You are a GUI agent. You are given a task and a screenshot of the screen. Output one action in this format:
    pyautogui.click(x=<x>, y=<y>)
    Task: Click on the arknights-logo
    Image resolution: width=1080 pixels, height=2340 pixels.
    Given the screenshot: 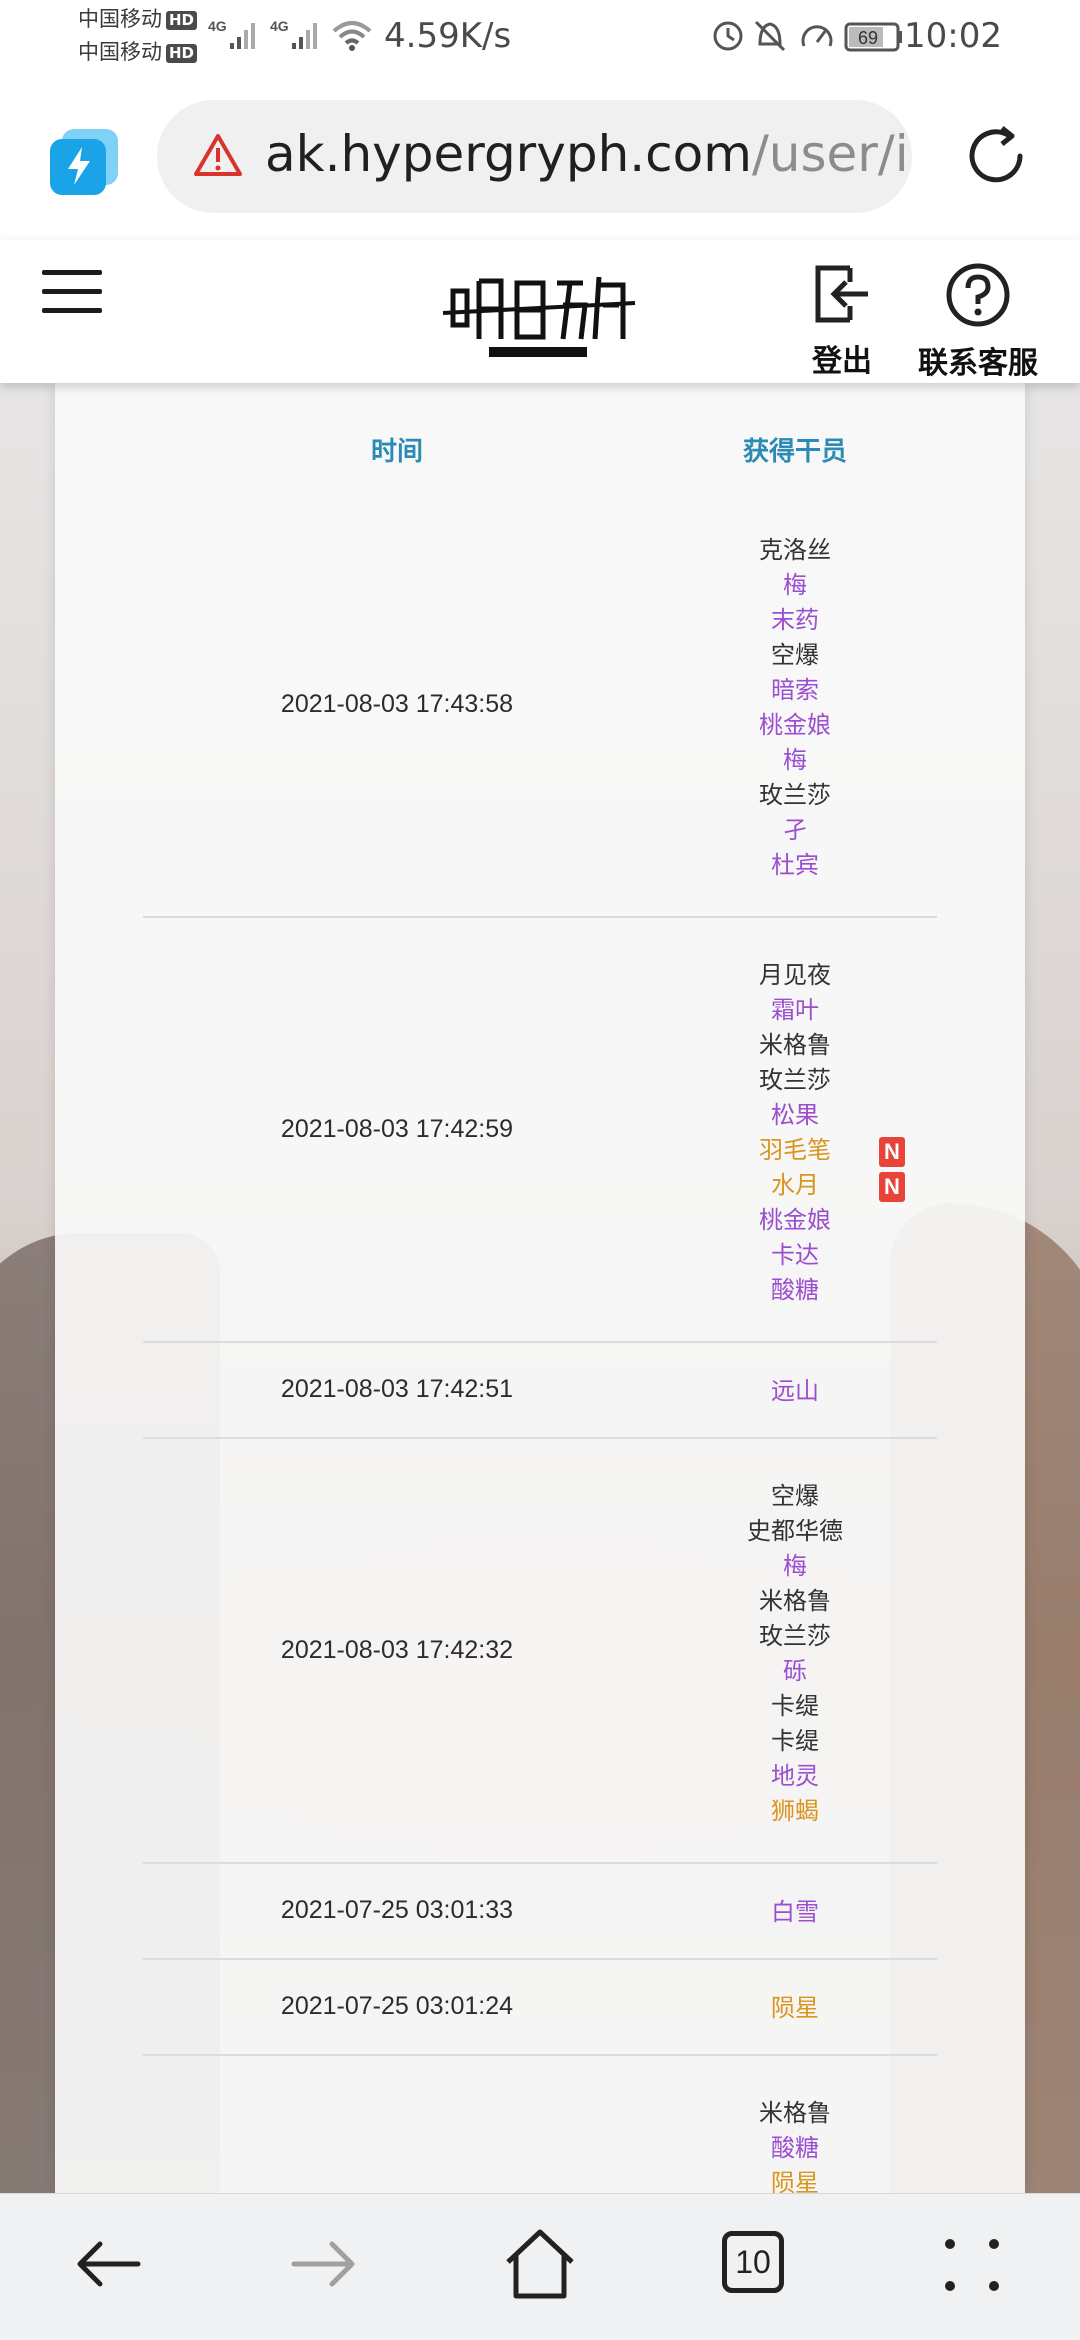 What is the action you would take?
    pyautogui.click(x=539, y=310)
    